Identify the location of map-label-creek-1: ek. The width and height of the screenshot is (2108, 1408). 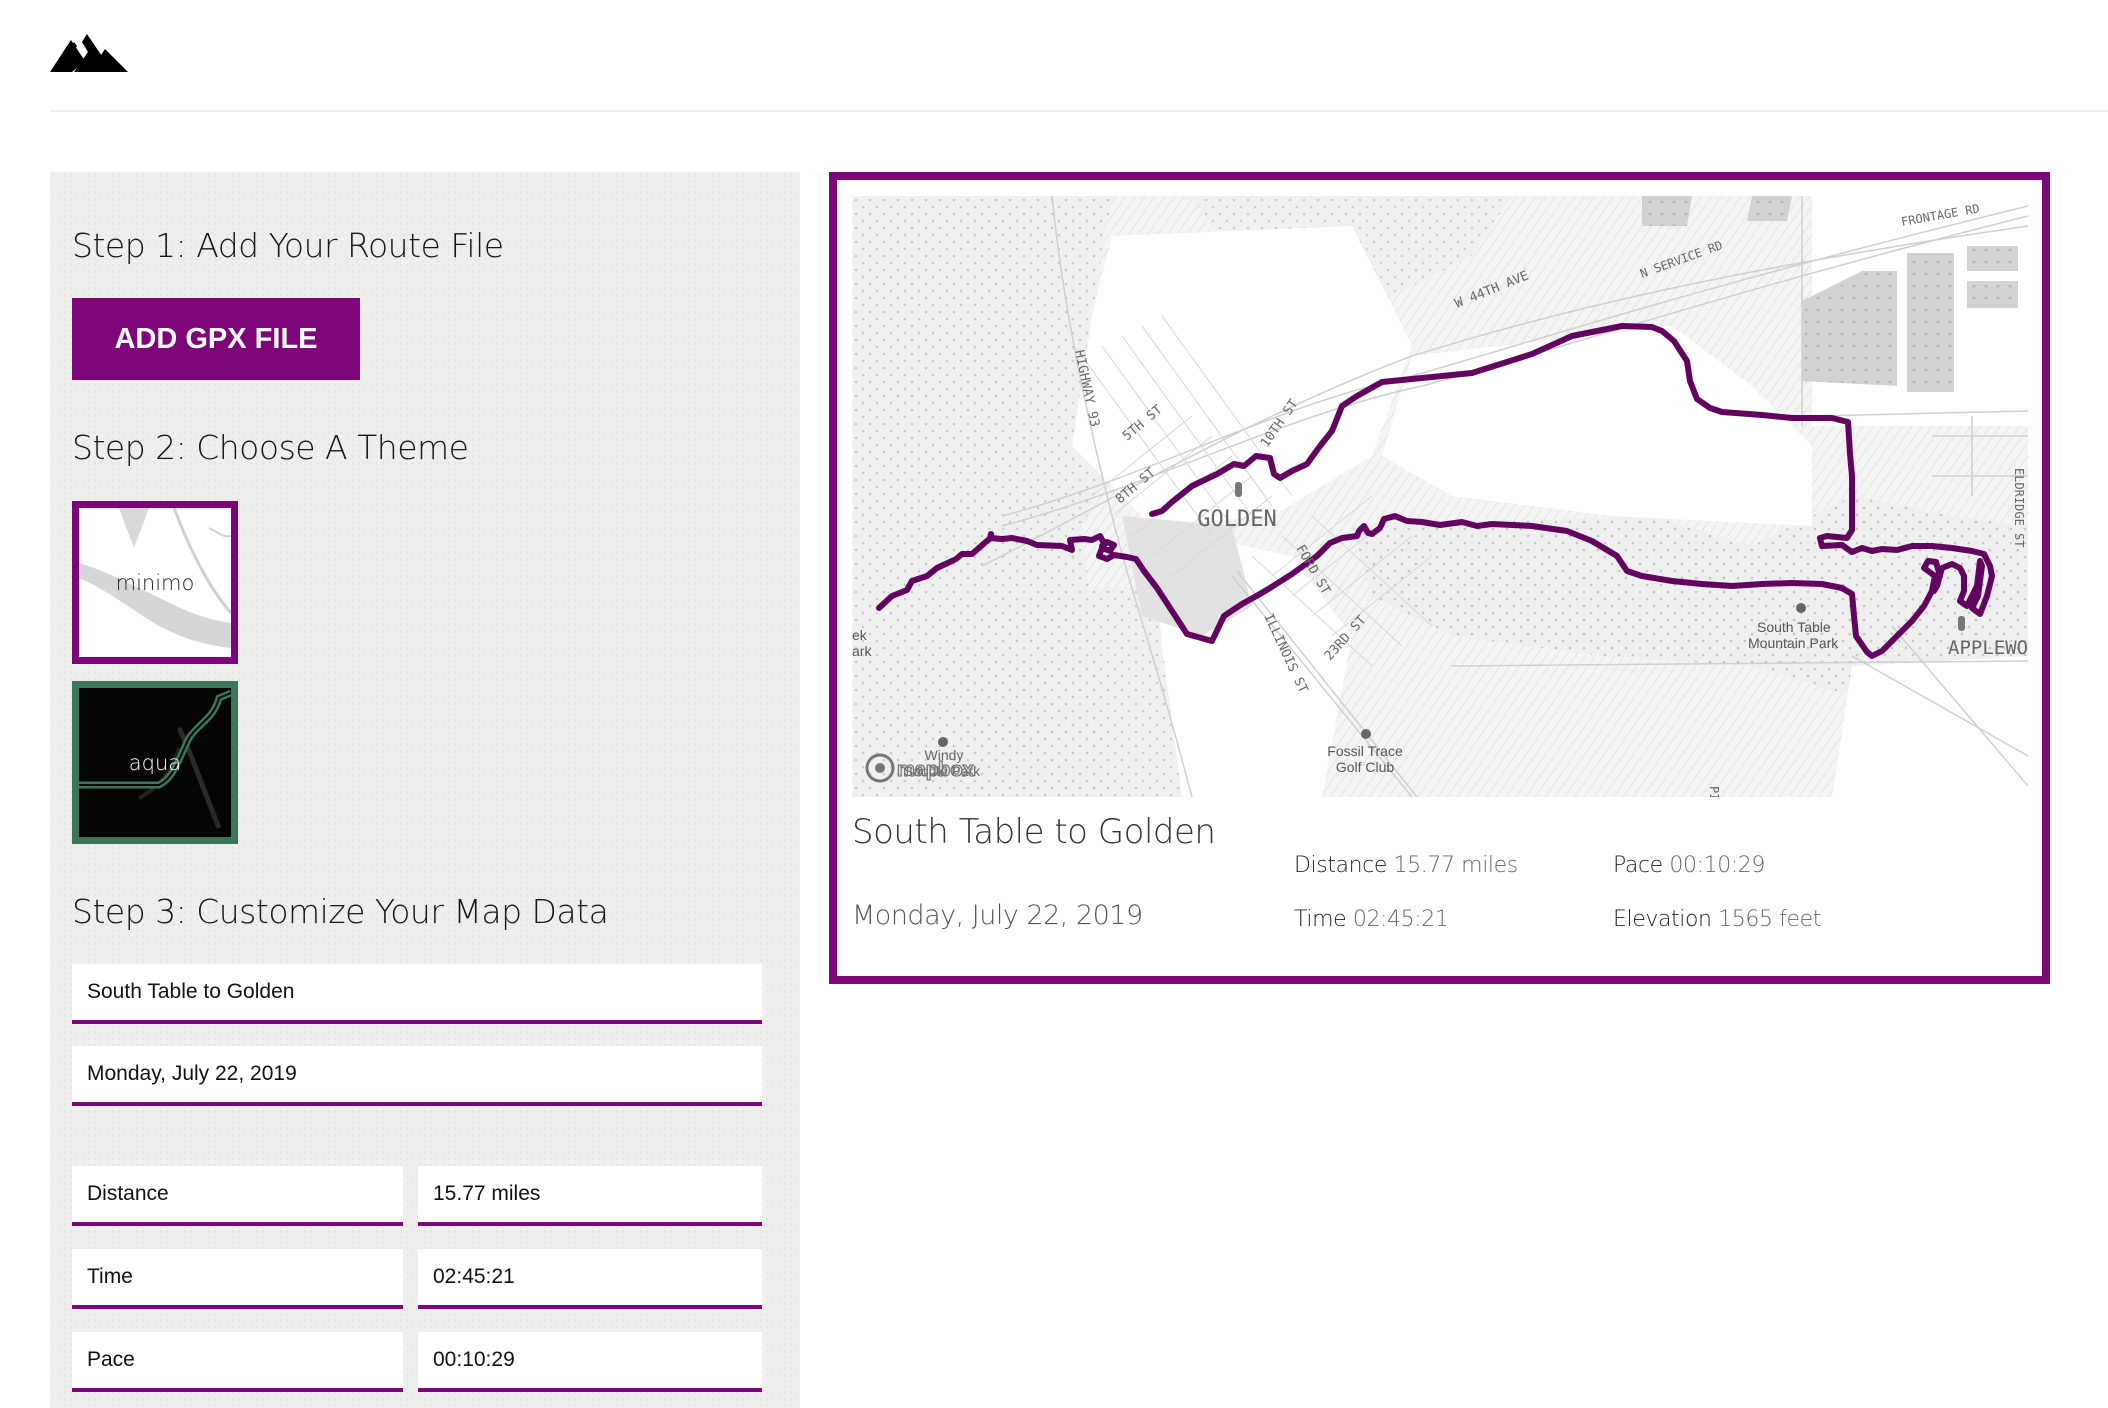
(860, 635).